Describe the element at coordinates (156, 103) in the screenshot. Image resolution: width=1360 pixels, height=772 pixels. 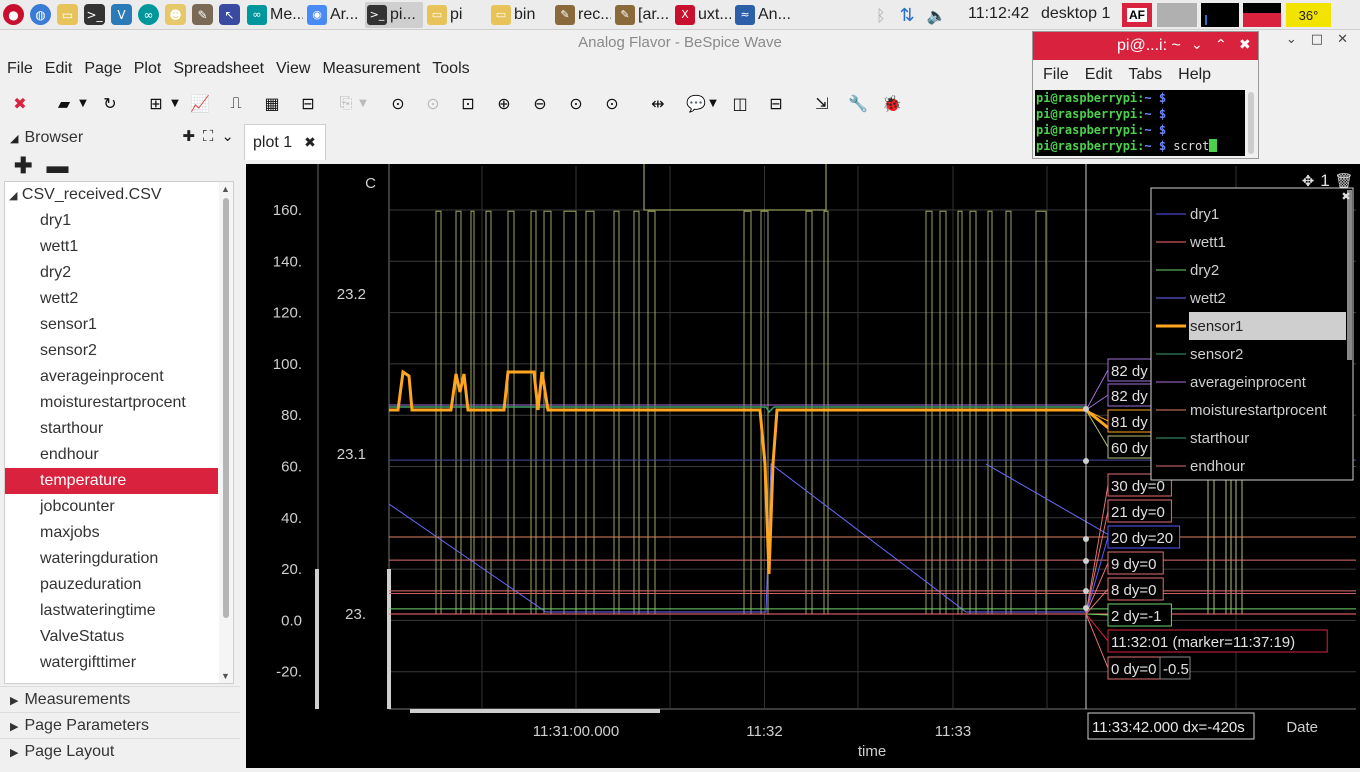
I see `add-plot-icon: ⊞` at that location.